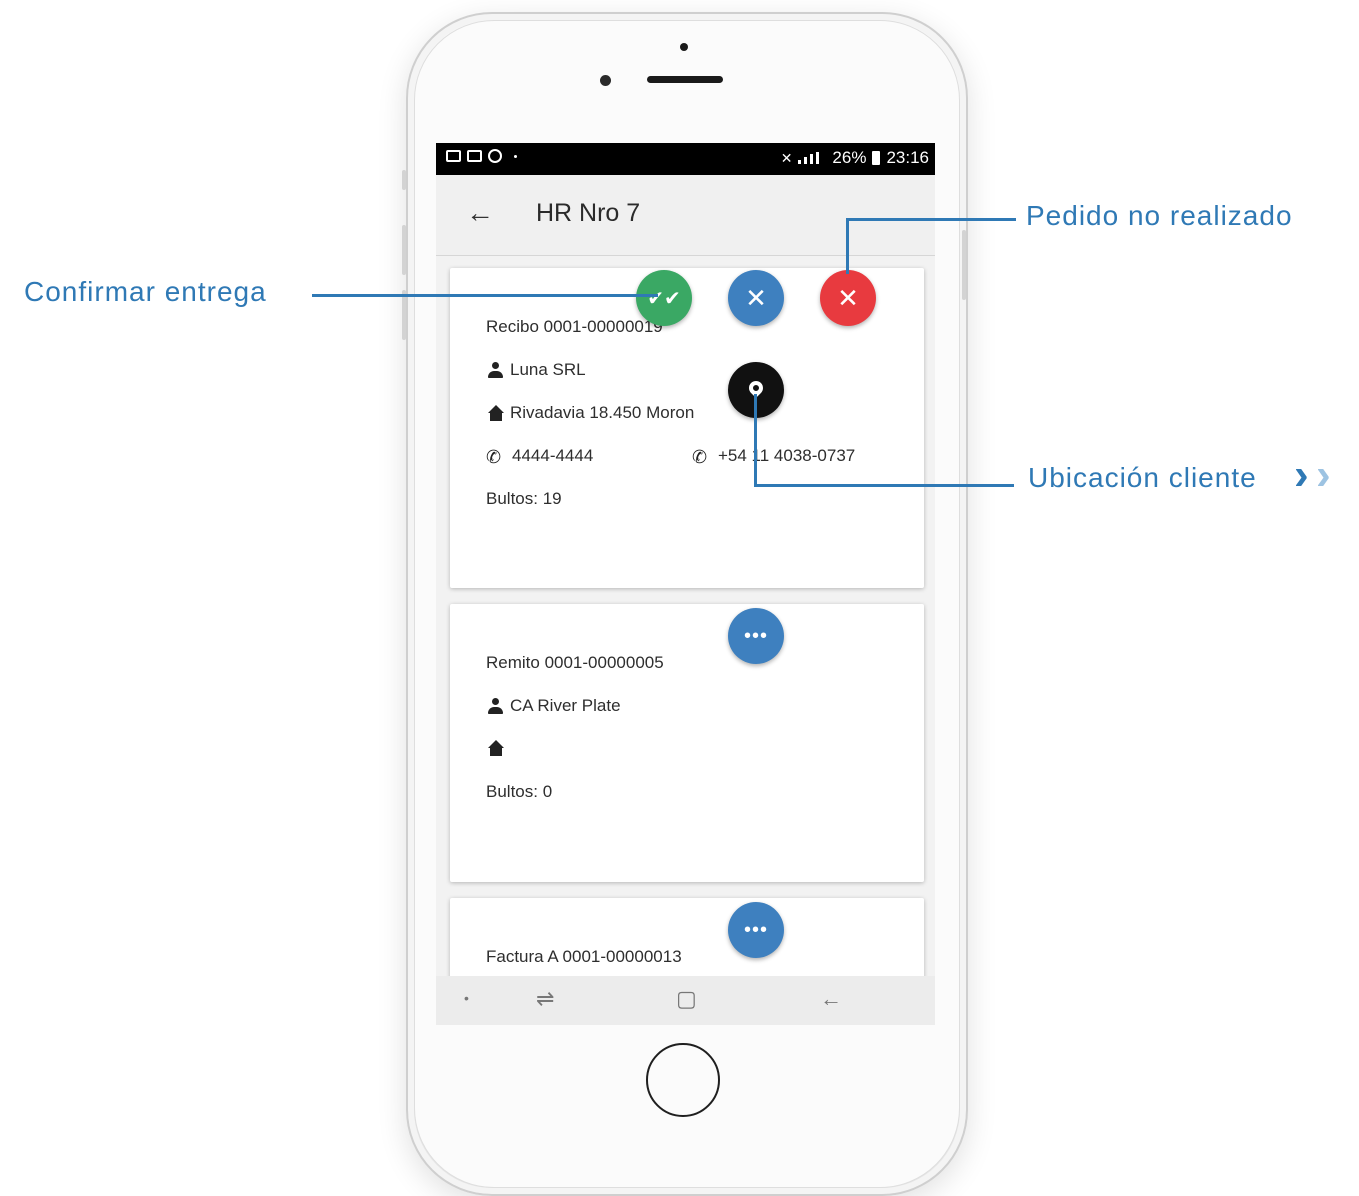 The height and width of the screenshot is (1196, 1359). What do you see at coordinates (575, 662) in the screenshot?
I see `document-number: Remito 0001-00000005` at bounding box center [575, 662].